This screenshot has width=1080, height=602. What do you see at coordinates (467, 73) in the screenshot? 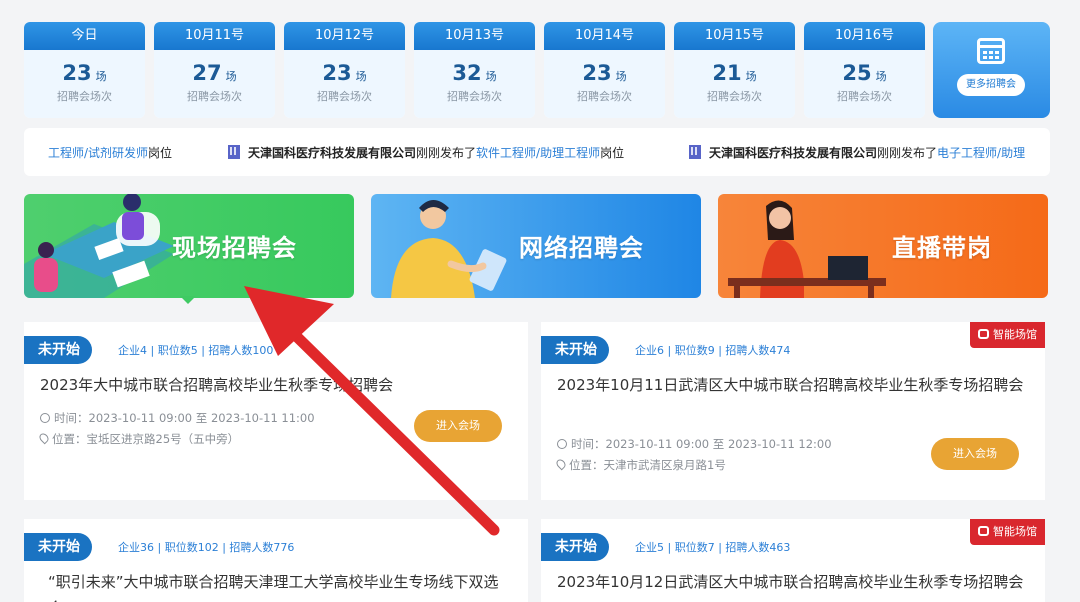
I see `fair-count: 32` at bounding box center [467, 73].